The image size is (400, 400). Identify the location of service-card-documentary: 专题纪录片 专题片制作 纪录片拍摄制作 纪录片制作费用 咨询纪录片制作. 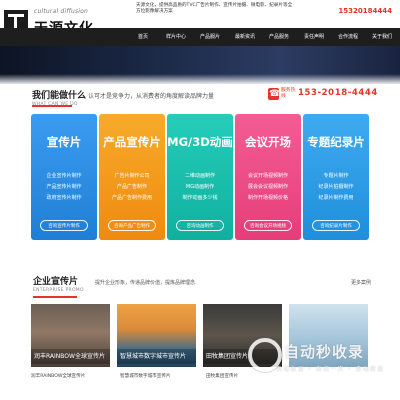
(336, 177).